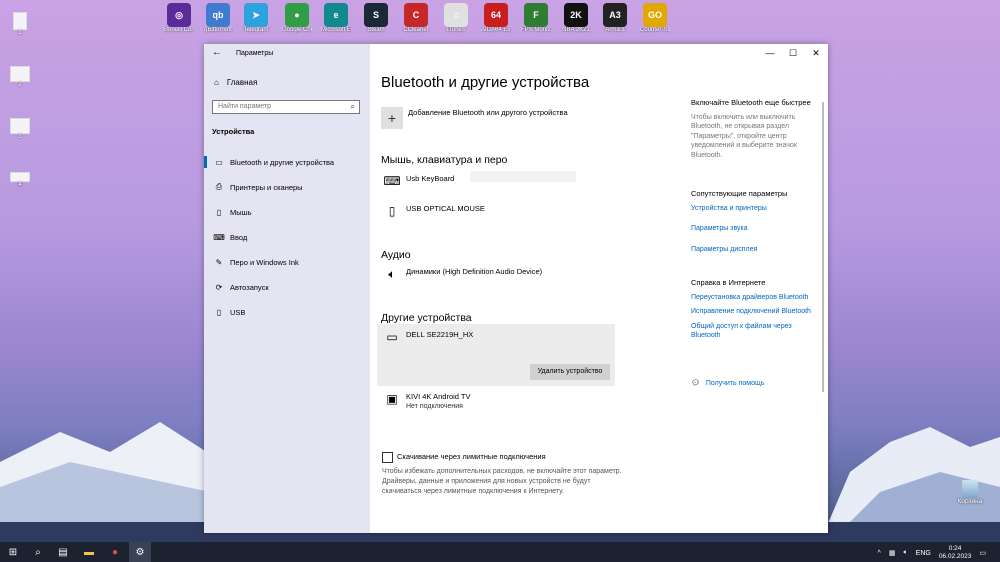 The height and width of the screenshot is (562, 1000). Describe the element at coordinates (570, 372) in the screenshot. I see `remove-device-button: Удалить устройство` at that location.